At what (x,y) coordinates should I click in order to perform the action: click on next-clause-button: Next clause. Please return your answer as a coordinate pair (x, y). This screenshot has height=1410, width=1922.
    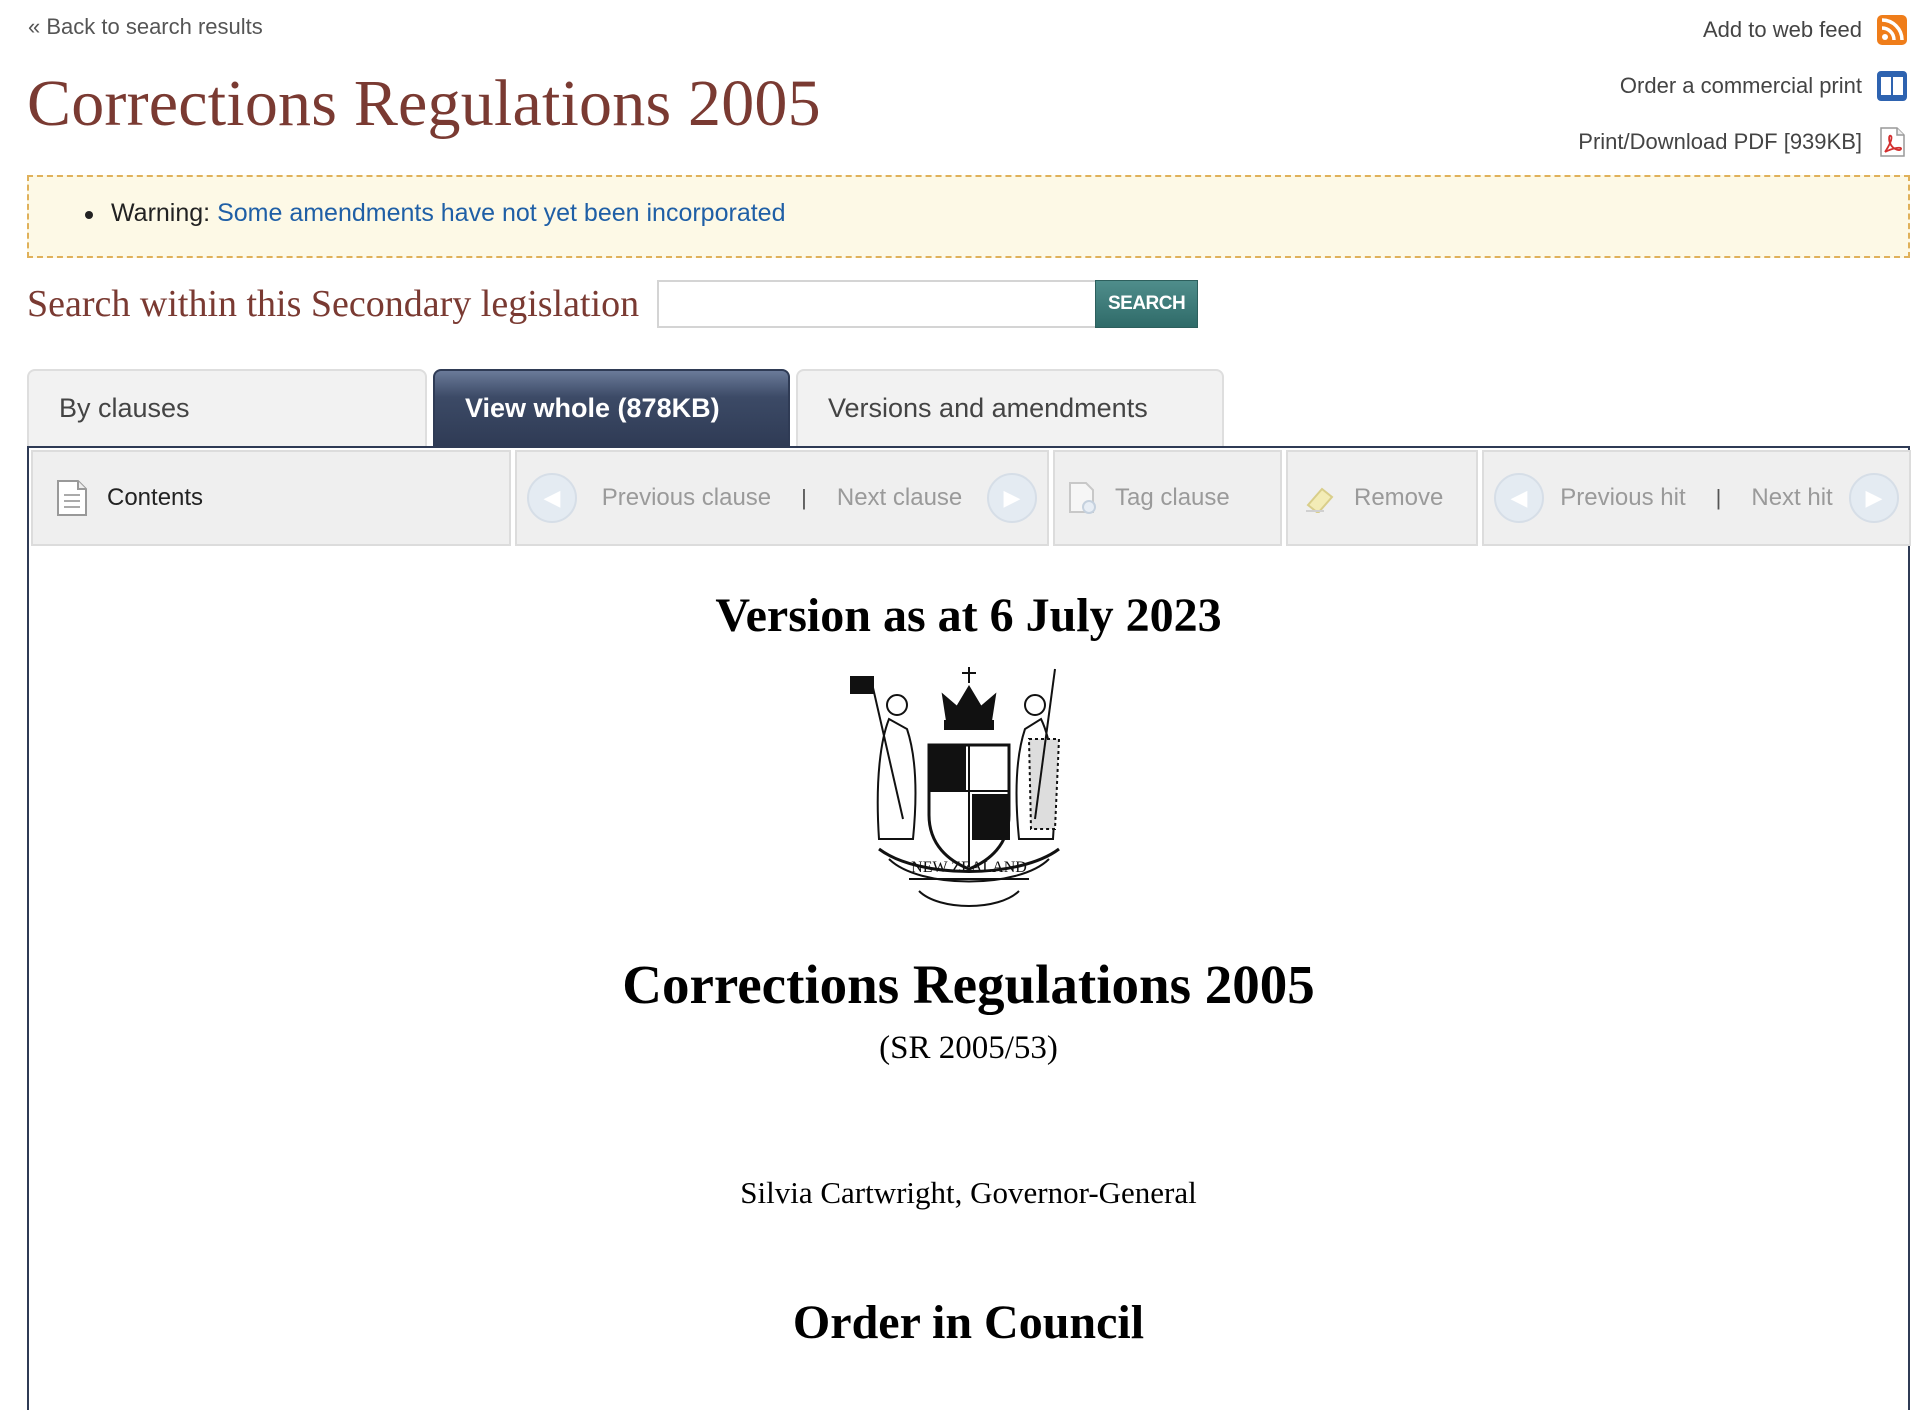
    Looking at the image, I should click on (899, 498).